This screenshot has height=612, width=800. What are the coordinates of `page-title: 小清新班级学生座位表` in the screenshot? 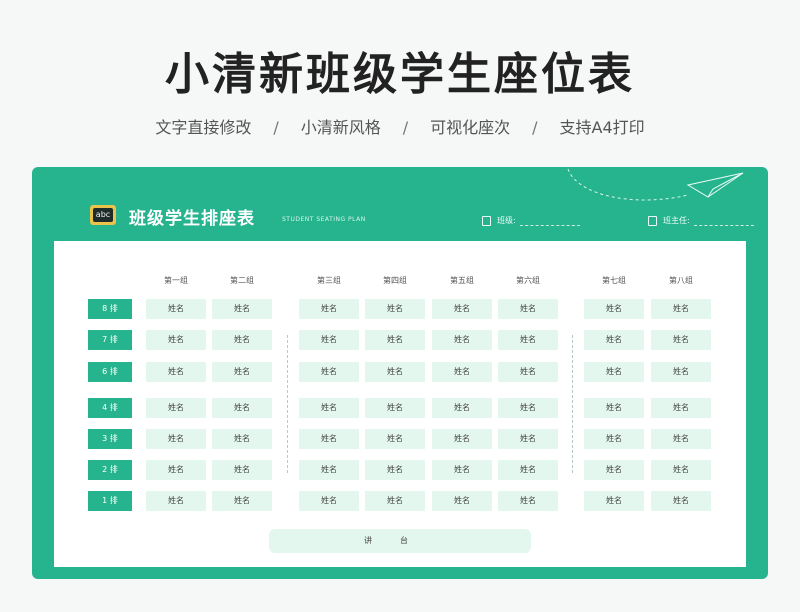 It's located at (400, 74).